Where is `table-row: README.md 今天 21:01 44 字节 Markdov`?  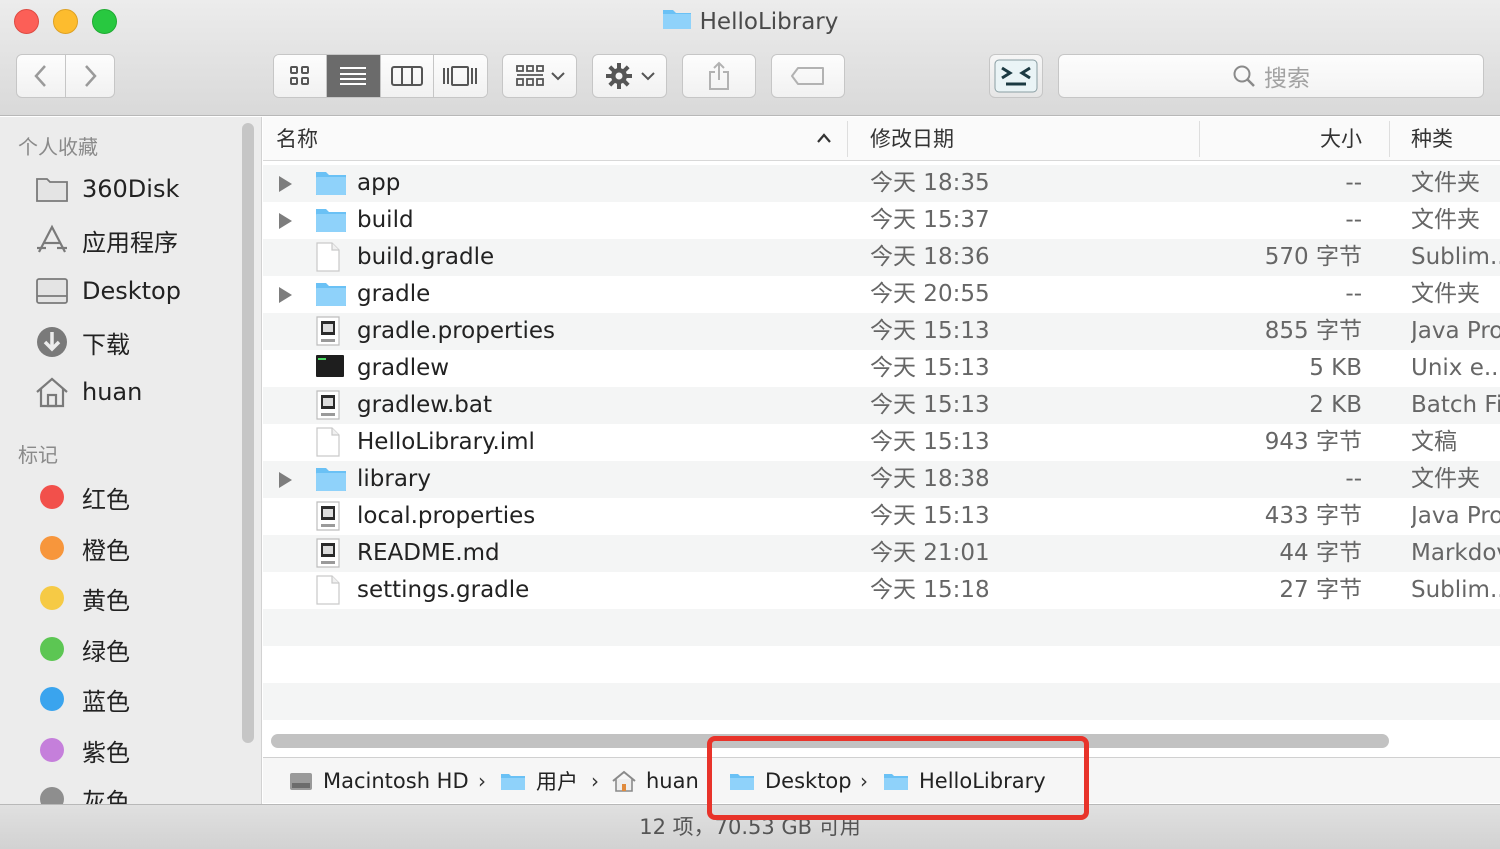 table-row: README.md 今天 21:01 44 字节 Markdov is located at coordinates (881, 553).